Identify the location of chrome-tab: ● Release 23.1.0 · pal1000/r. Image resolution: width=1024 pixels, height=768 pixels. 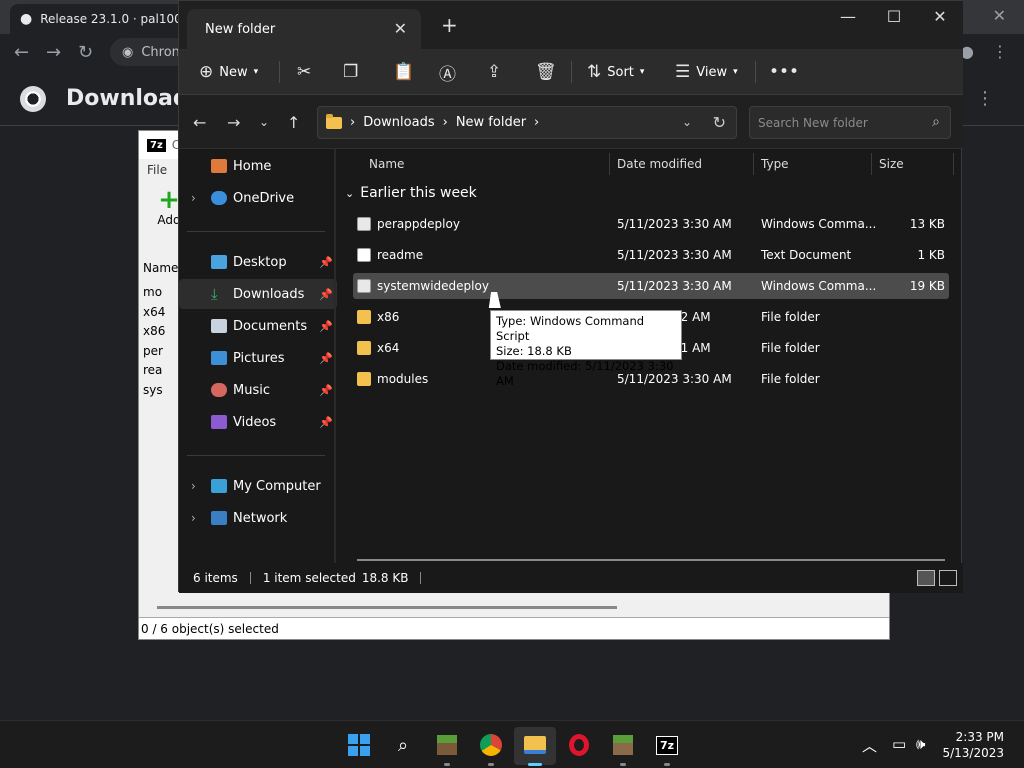
(100, 19).